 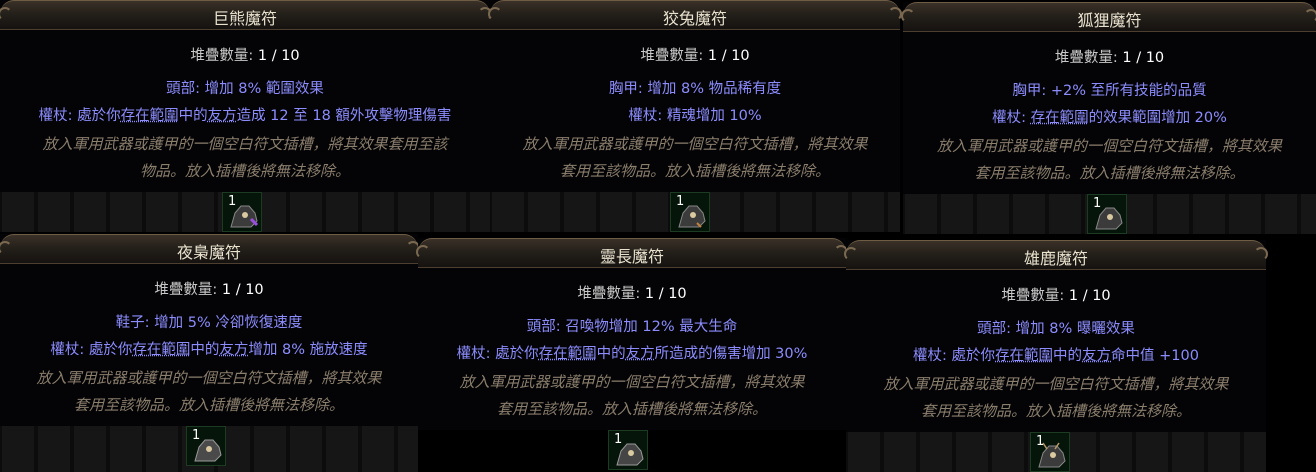 What do you see at coordinates (209, 350) in the screenshot?
I see `mod-line-2: 權杖: 處於你存在範圍中的友方增加 8% 施放速度` at bounding box center [209, 350].